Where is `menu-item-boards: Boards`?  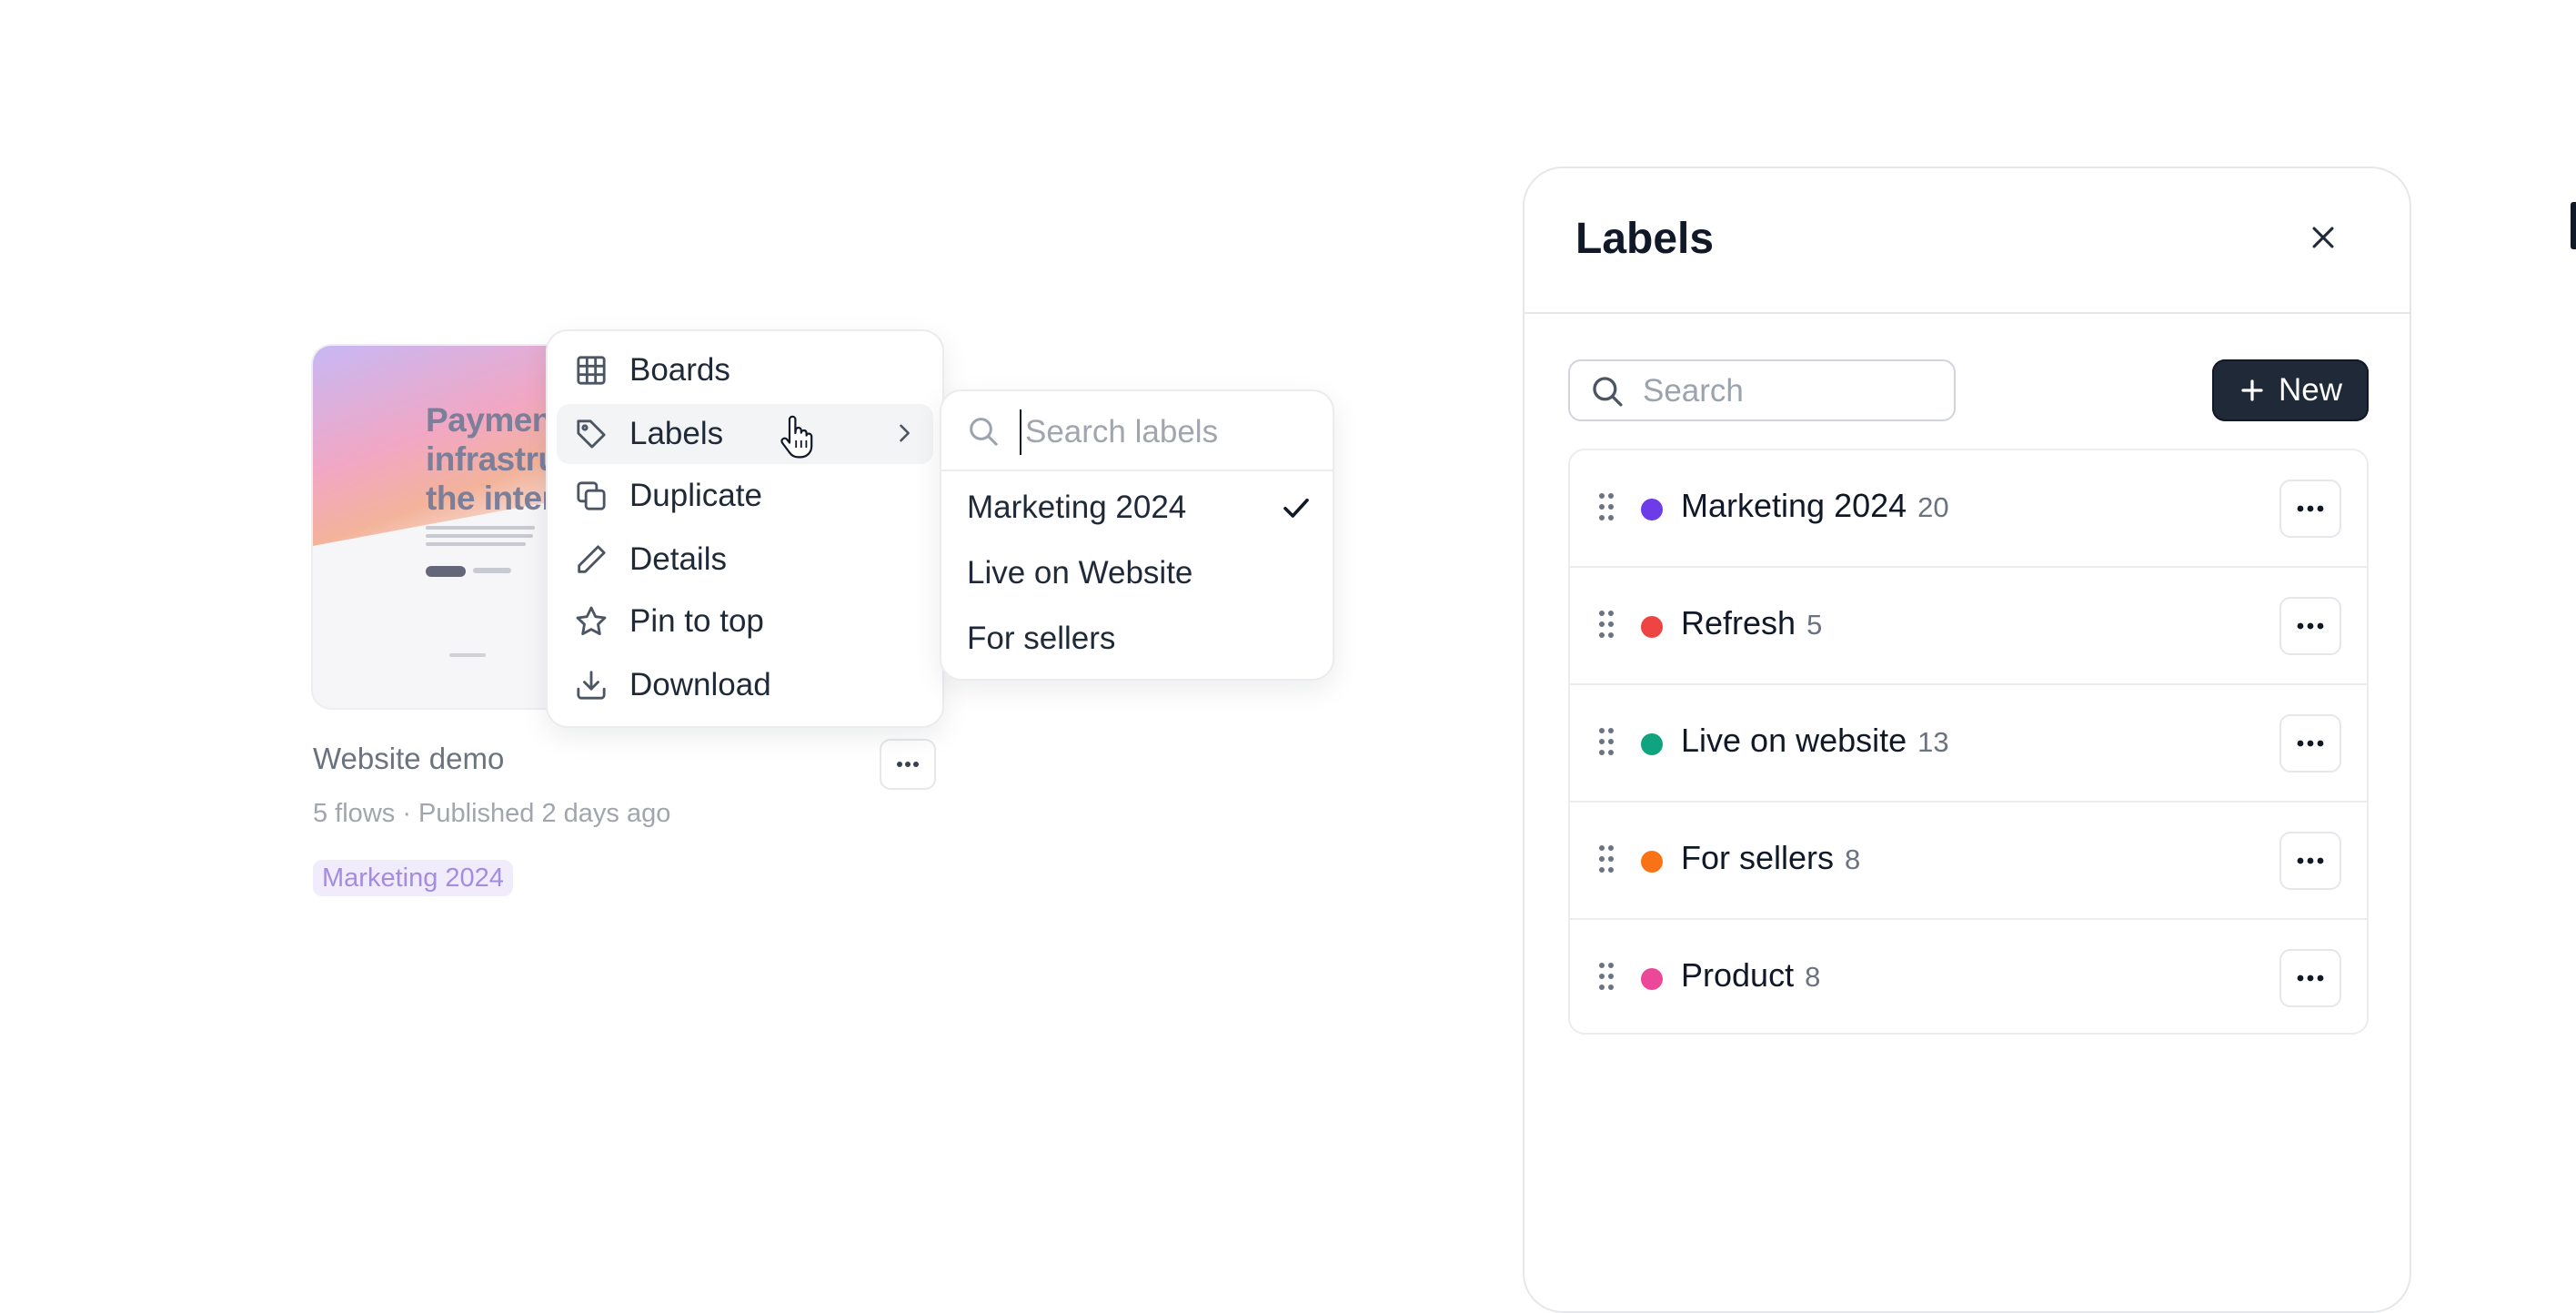
menu-item-boards: Boards is located at coordinates (745, 370).